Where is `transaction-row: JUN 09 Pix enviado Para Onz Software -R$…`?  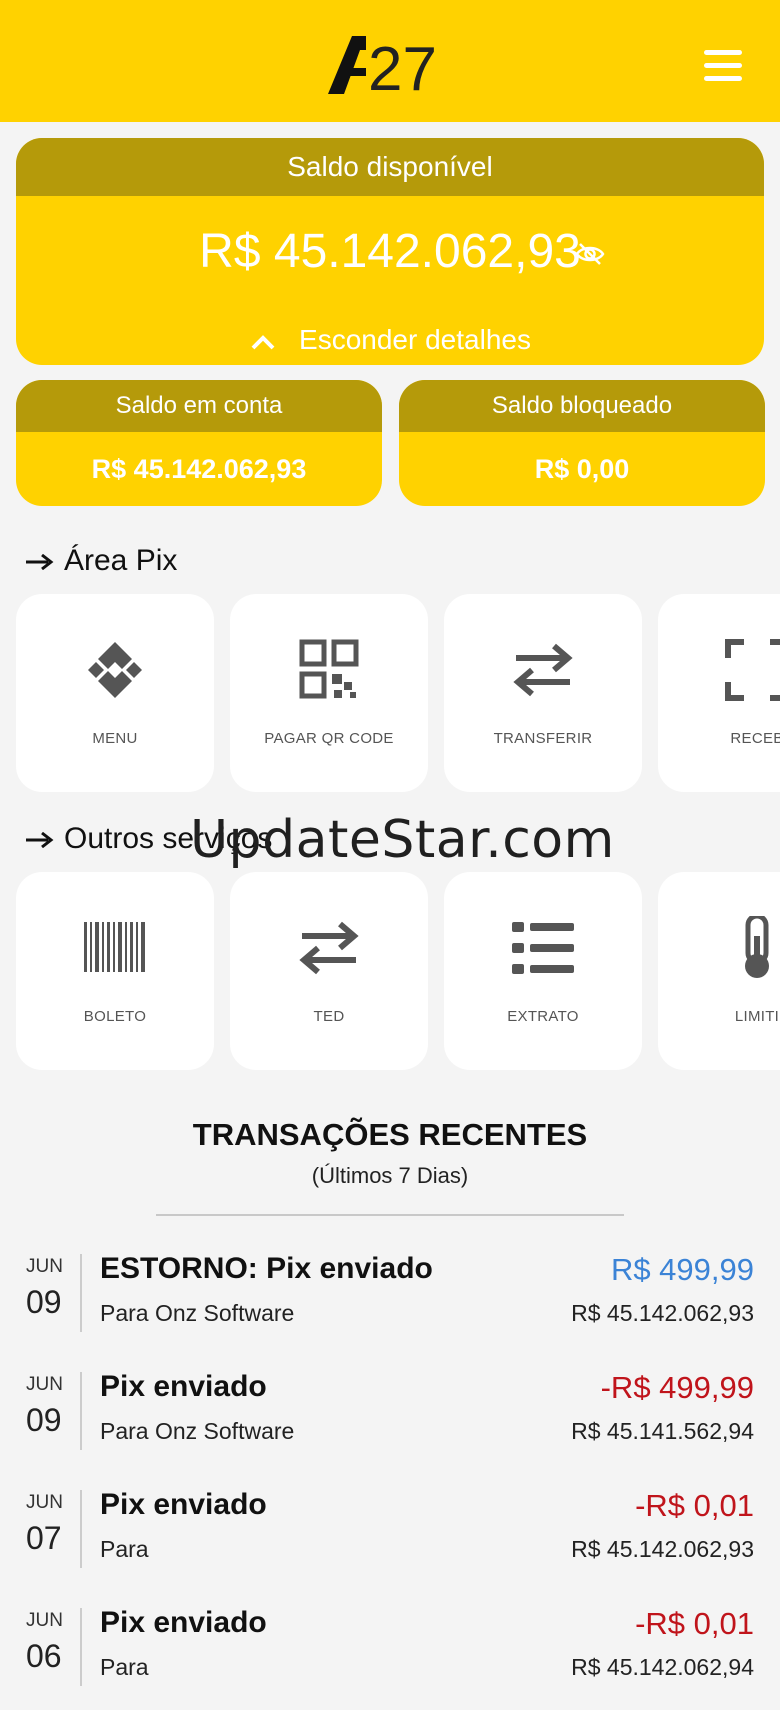
transaction-row: JUN 09 Pix enviado Para Onz Software -R$… is located at coordinates (390, 1419).